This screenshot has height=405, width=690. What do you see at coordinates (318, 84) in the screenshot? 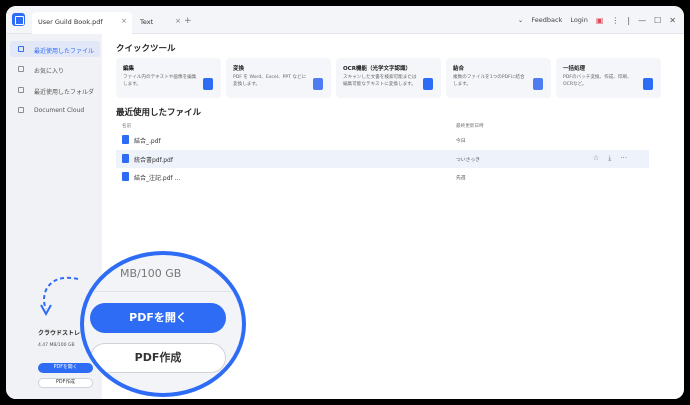
I see `convert-icon` at bounding box center [318, 84].